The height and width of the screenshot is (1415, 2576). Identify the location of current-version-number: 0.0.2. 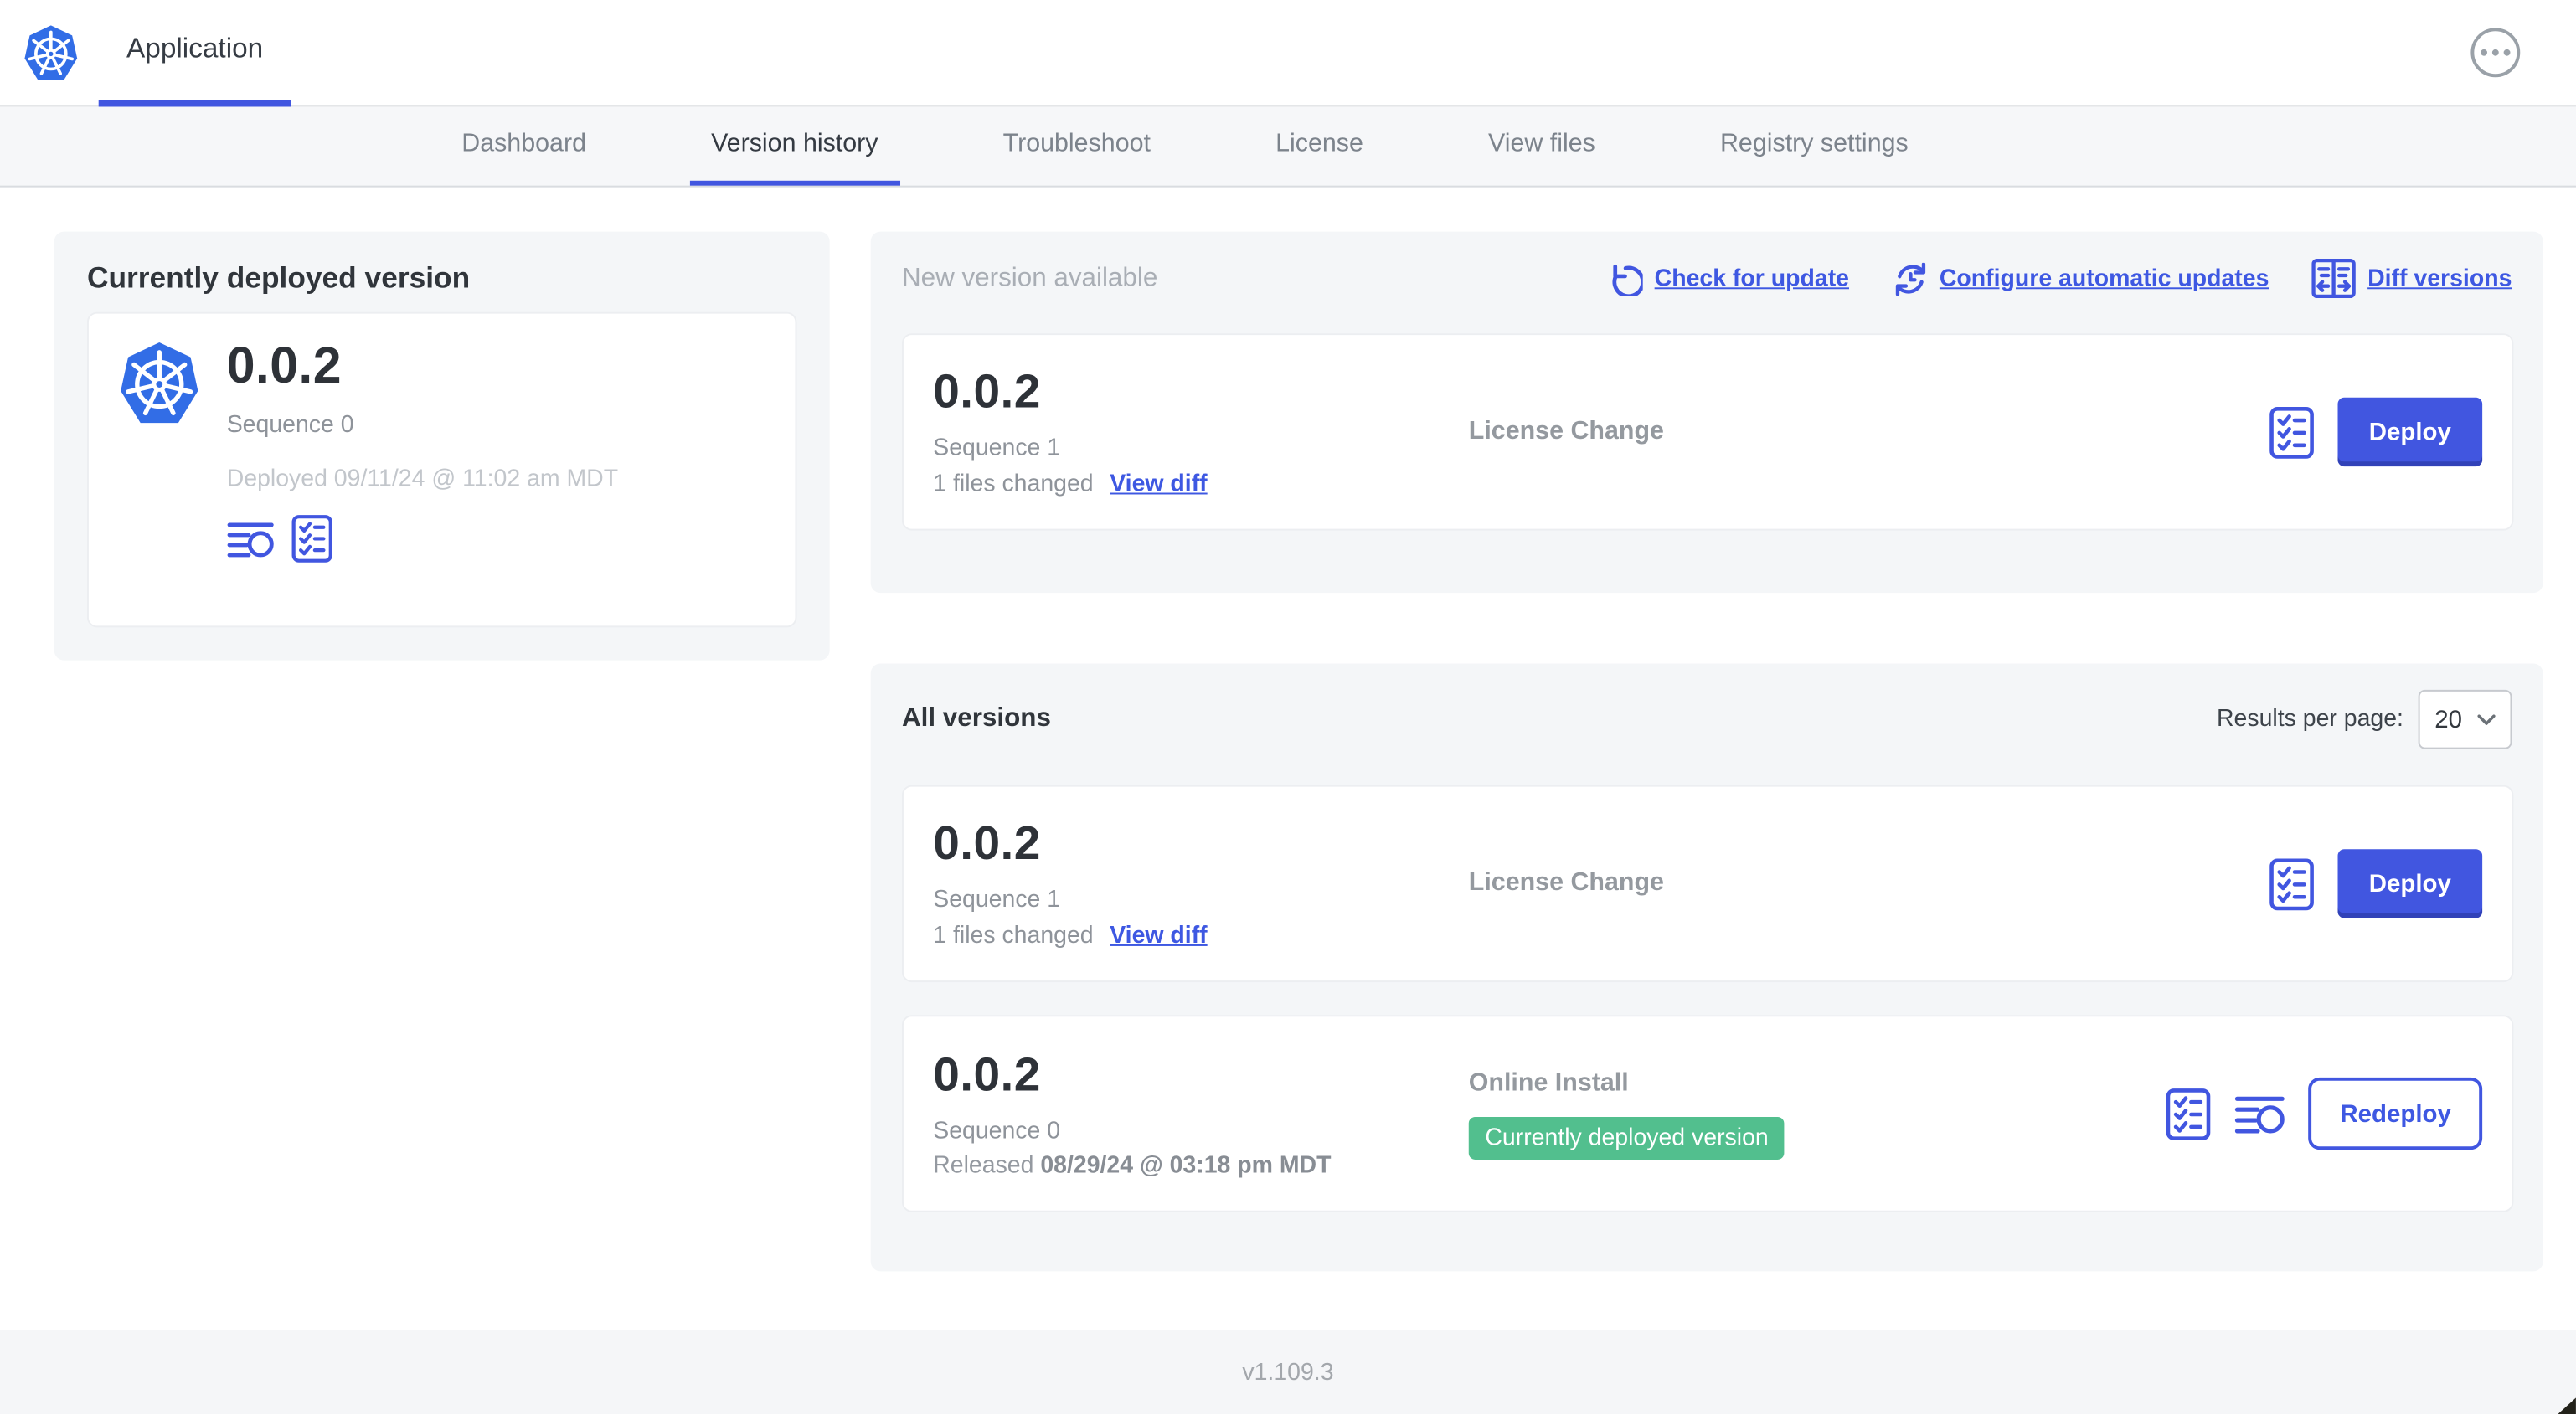
(284, 365).